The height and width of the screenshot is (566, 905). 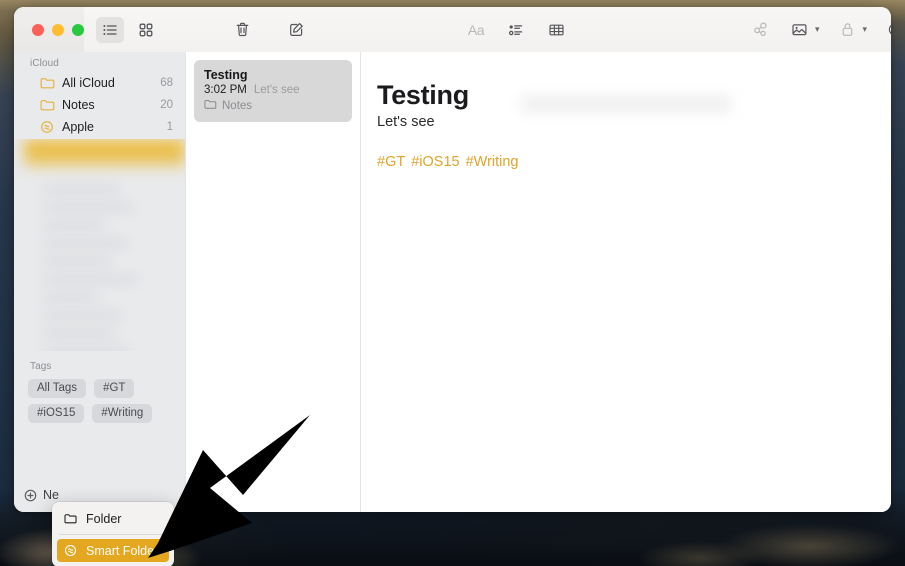 I want to click on checklist-button, so click(x=516, y=30).